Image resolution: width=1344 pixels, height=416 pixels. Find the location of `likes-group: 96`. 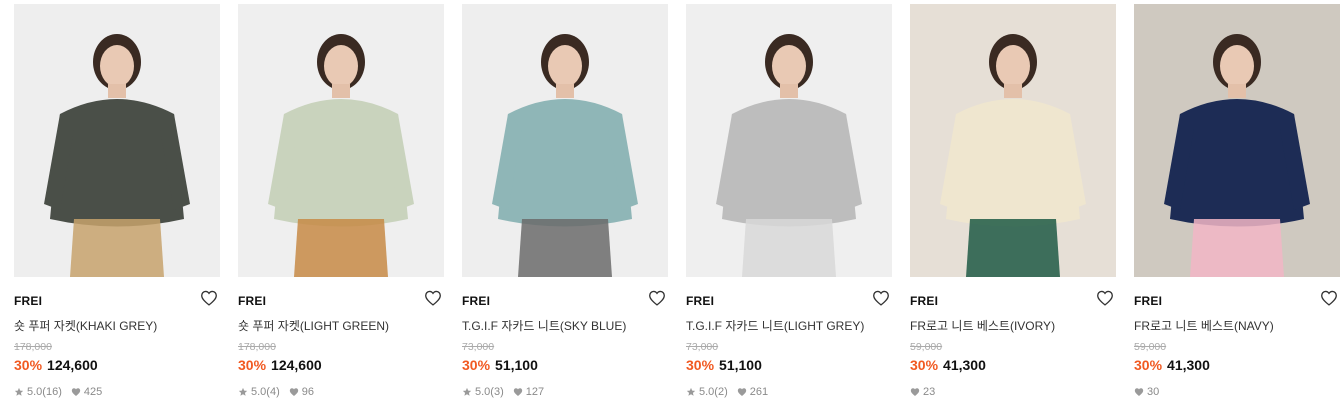

likes-group: 96 is located at coordinates (301, 392).